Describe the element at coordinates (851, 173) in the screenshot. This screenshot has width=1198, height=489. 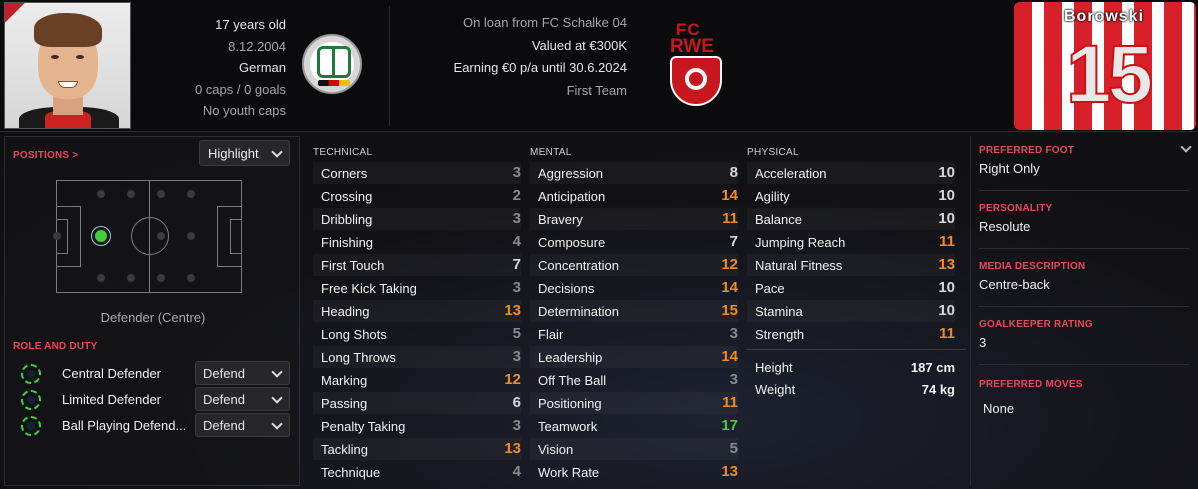
I see `attribute-row: Acceleration 10` at that location.